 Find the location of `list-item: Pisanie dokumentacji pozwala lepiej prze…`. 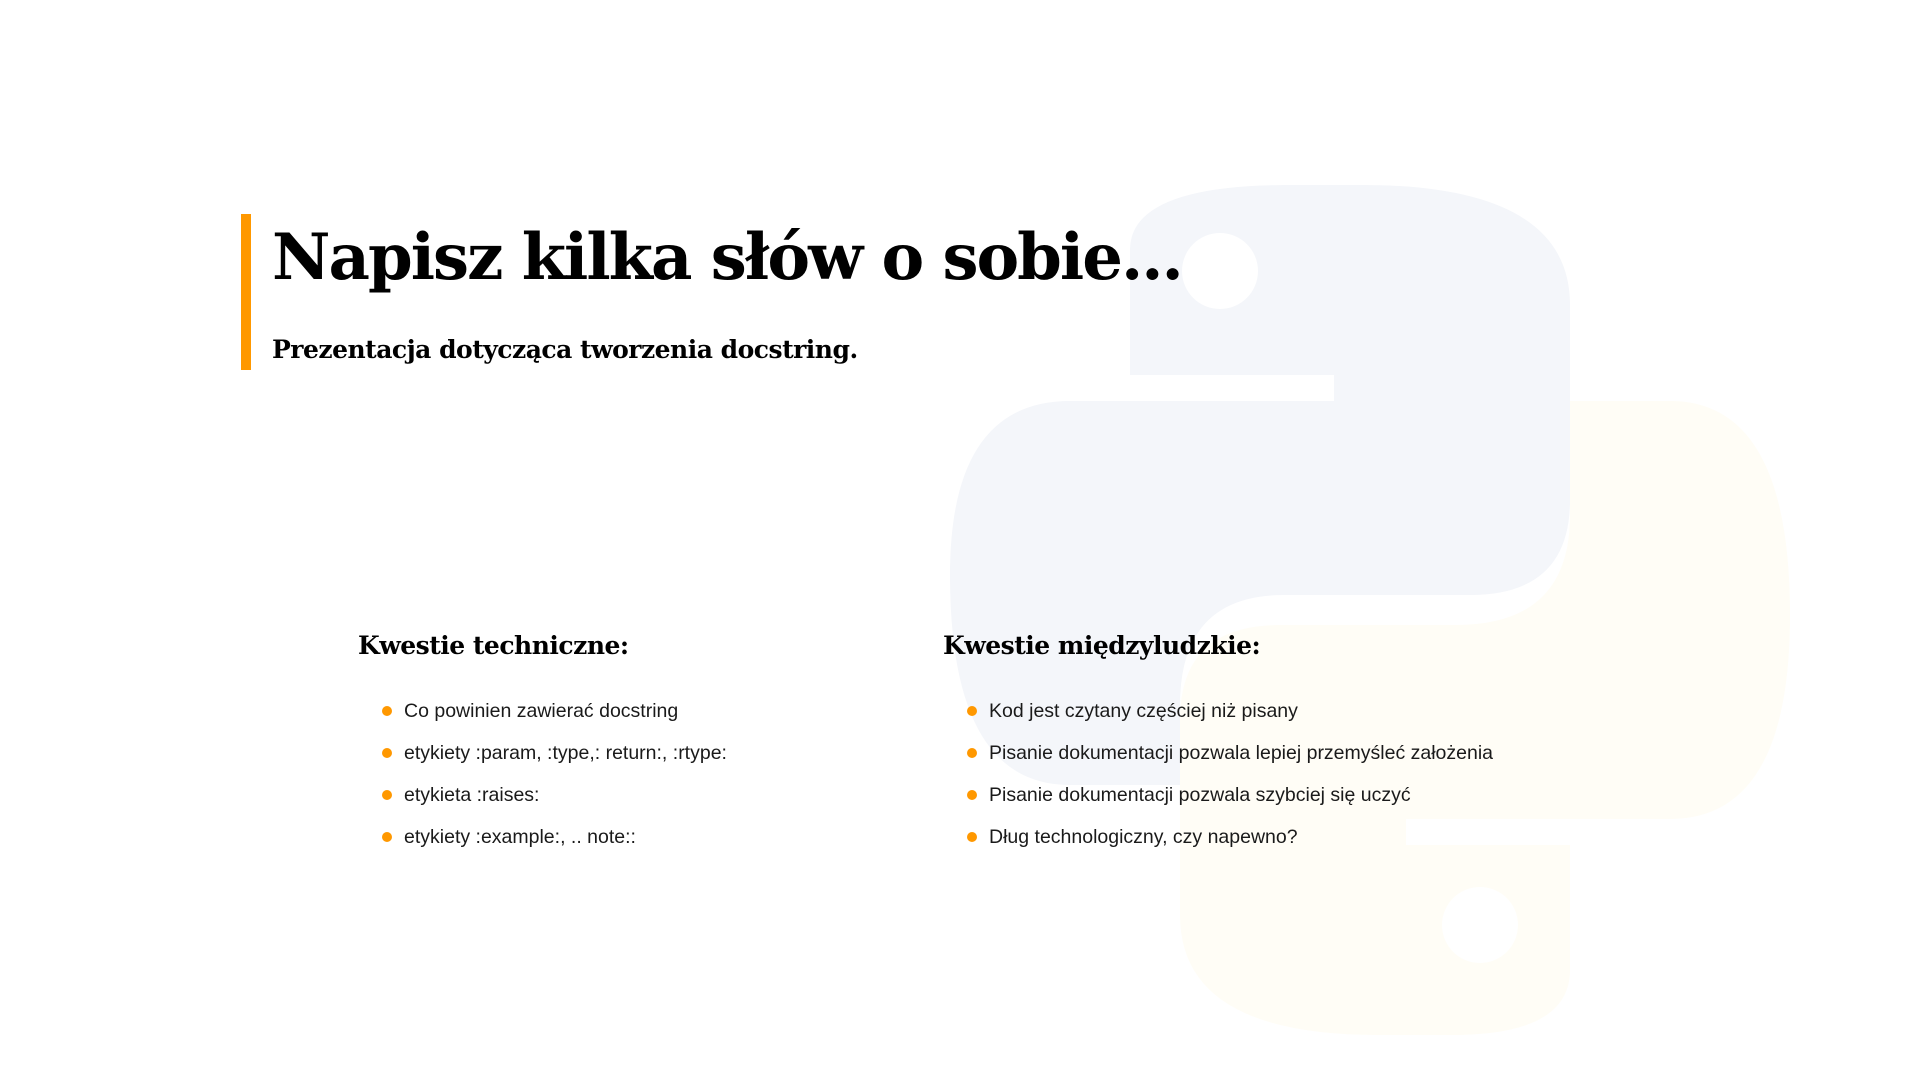

list-item: Pisanie dokumentacji pozwala lepiej prze… is located at coordinates (1230, 753).